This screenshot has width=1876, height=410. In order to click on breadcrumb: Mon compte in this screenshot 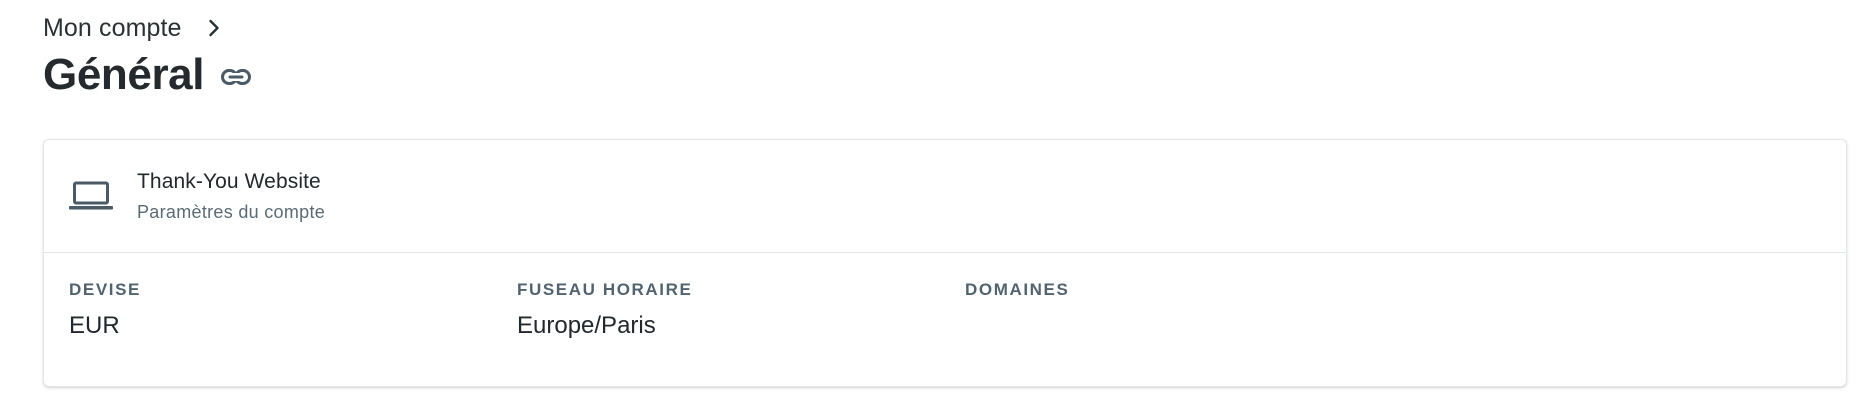, I will do `click(945, 28)`.